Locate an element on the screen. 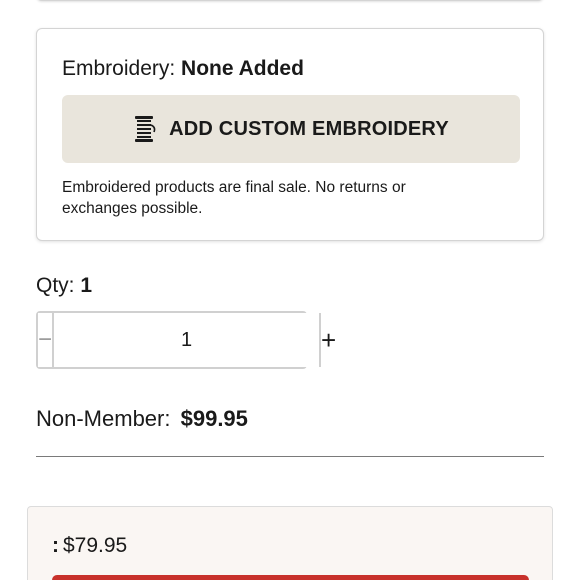  embroidery-label: Embroidery: is located at coordinates (119, 68).